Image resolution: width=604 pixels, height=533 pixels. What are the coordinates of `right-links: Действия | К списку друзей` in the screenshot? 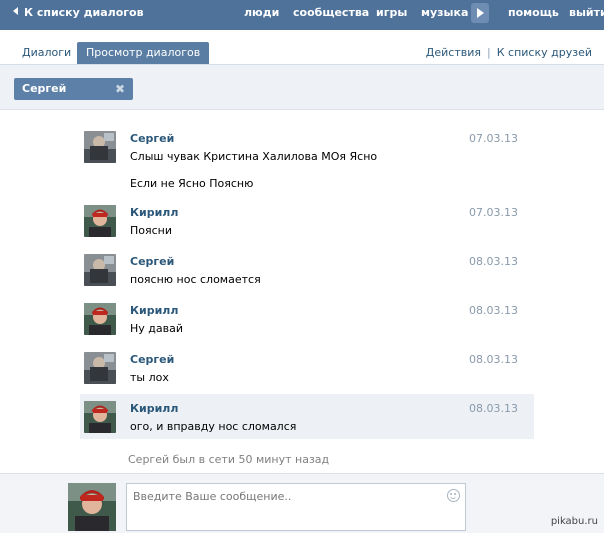 It's located at (509, 53).